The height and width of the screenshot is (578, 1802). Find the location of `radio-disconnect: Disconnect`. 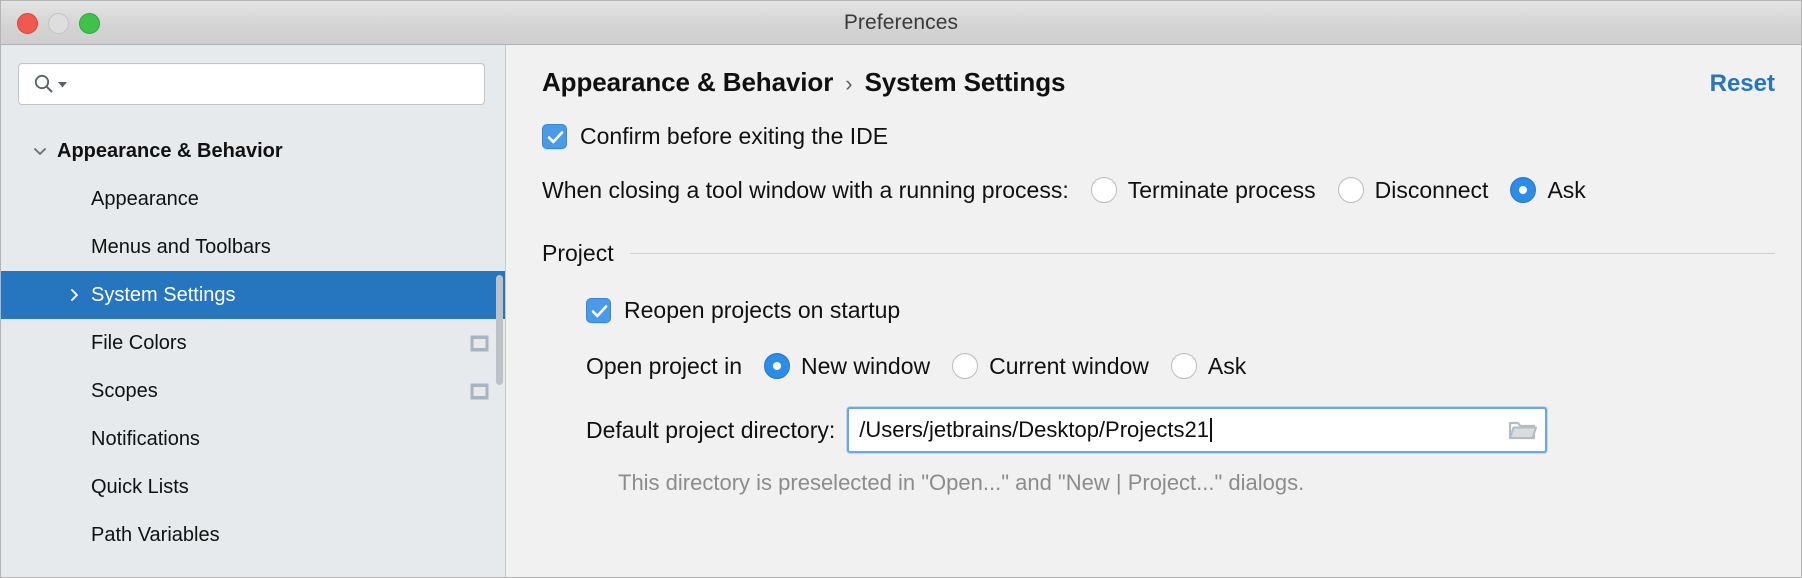

radio-disconnect: Disconnect is located at coordinates (1413, 190).